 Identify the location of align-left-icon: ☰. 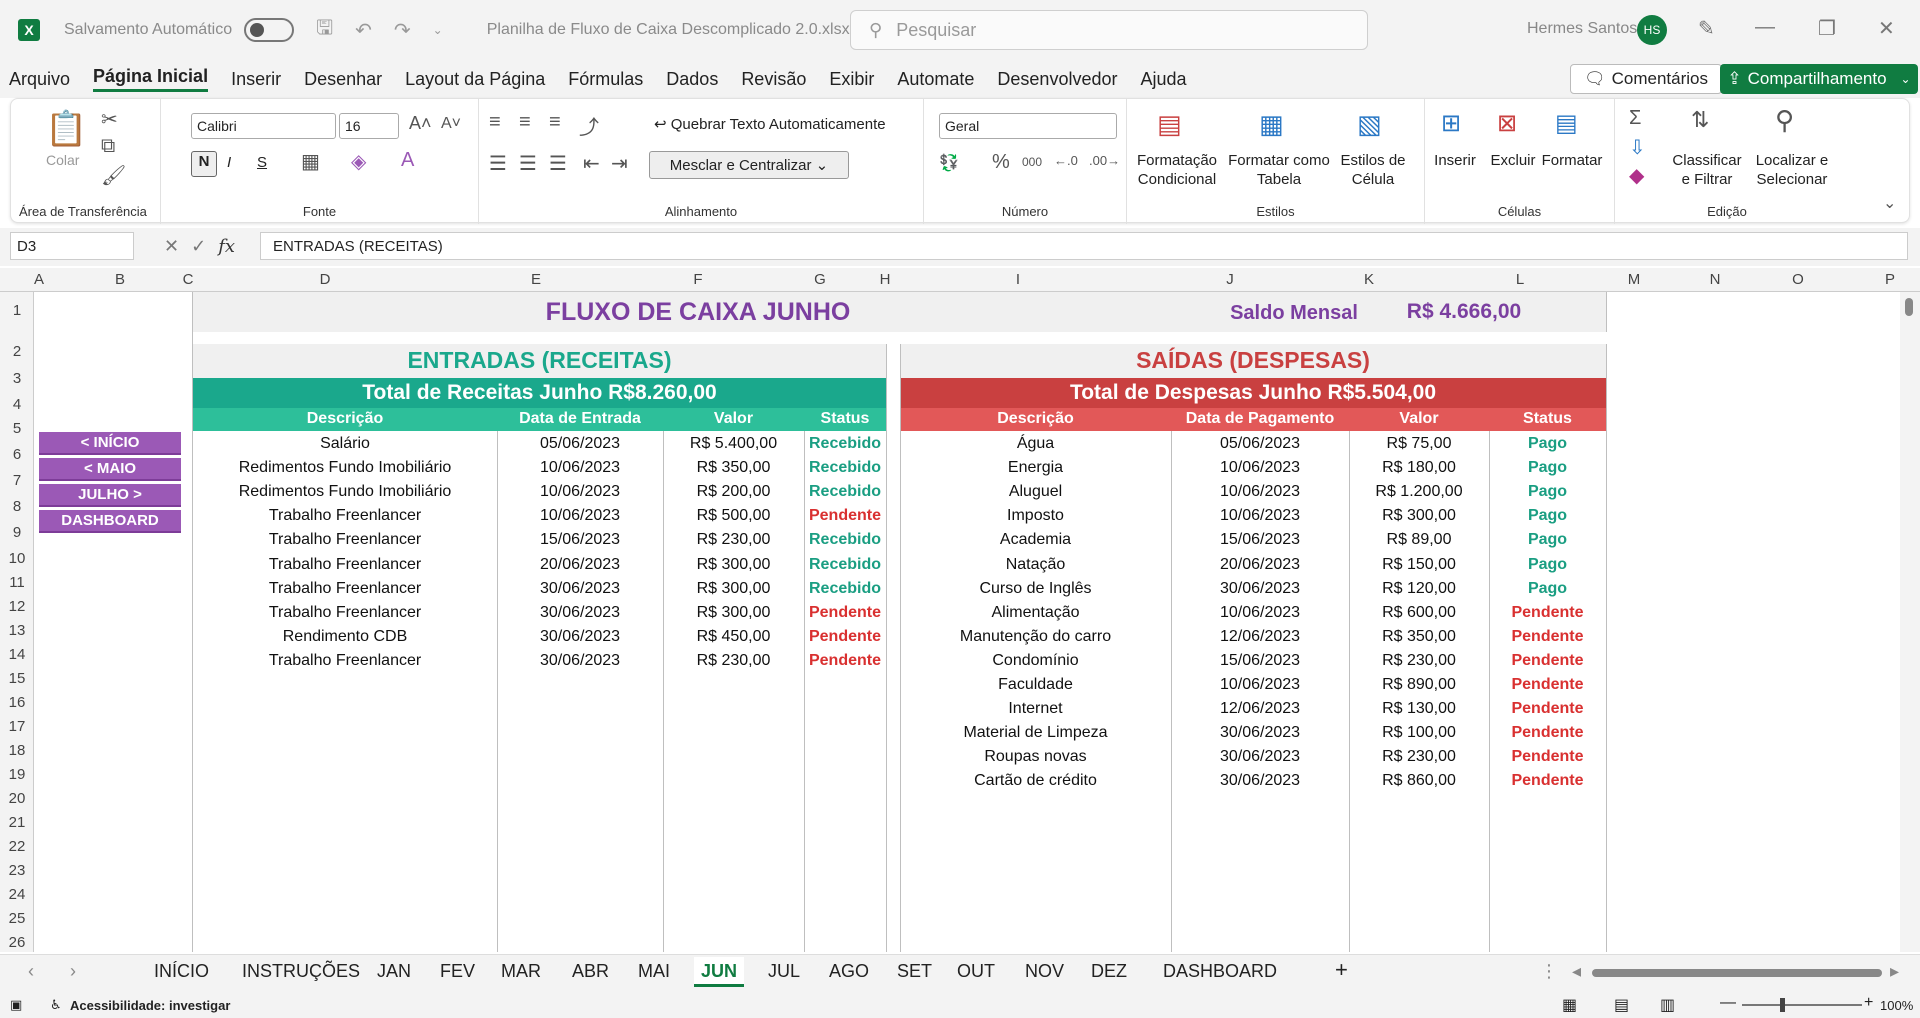
(498, 163).